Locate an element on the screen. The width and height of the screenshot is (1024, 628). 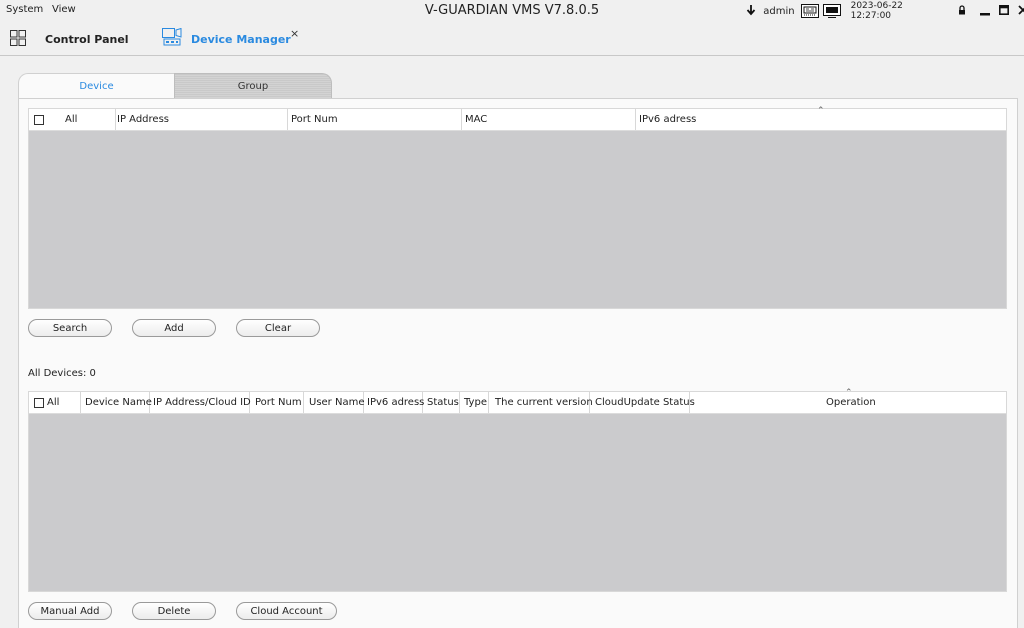
cloud-account-button: Cloud Account is located at coordinates (286, 611).